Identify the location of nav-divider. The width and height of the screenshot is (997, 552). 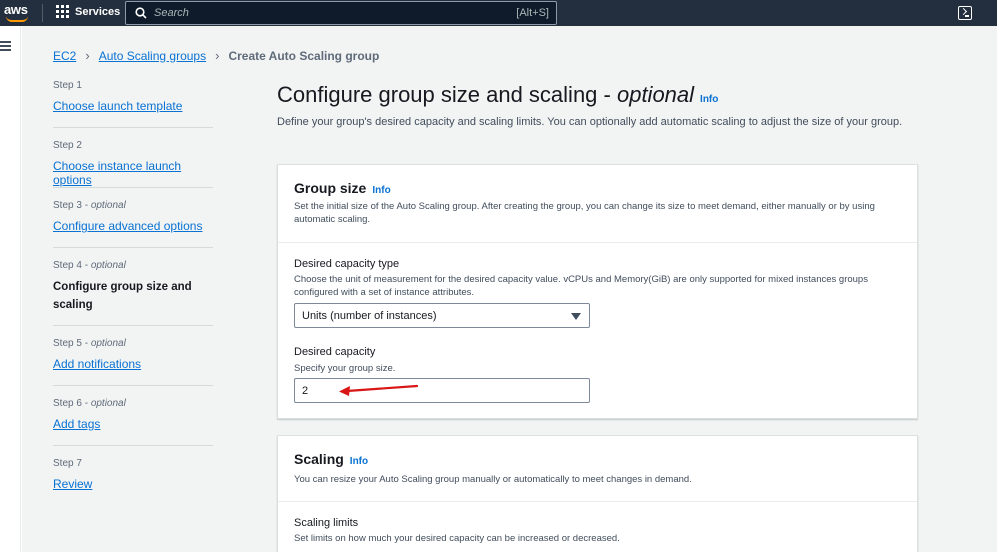
(42, 13).